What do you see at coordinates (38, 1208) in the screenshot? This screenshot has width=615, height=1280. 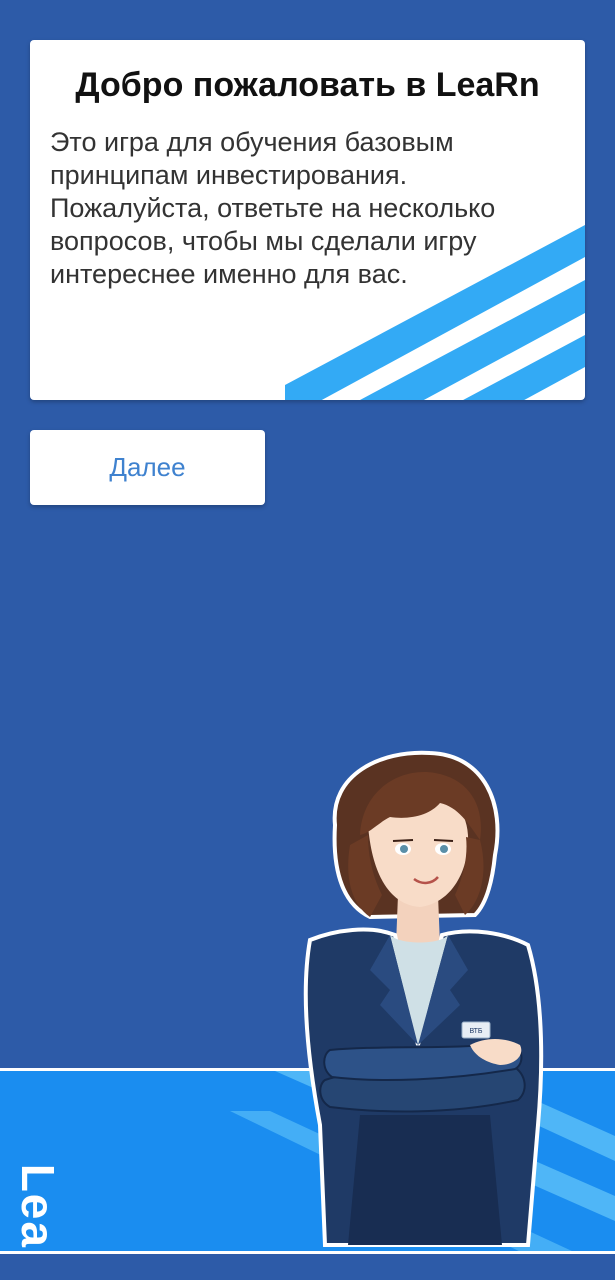 I see `learn-logo: LeaRn` at bounding box center [38, 1208].